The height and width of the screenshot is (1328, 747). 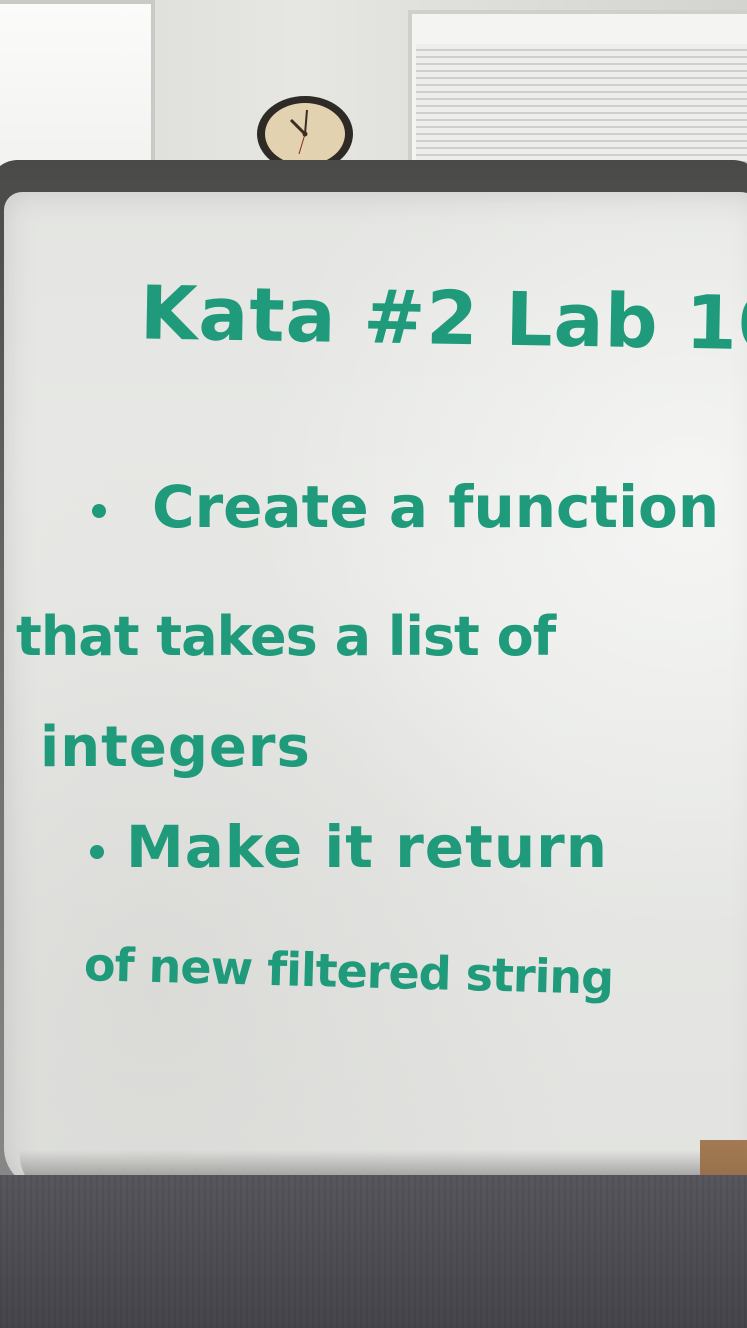 What do you see at coordinates (175, 747) in the screenshot?
I see `board-line-3: integers` at bounding box center [175, 747].